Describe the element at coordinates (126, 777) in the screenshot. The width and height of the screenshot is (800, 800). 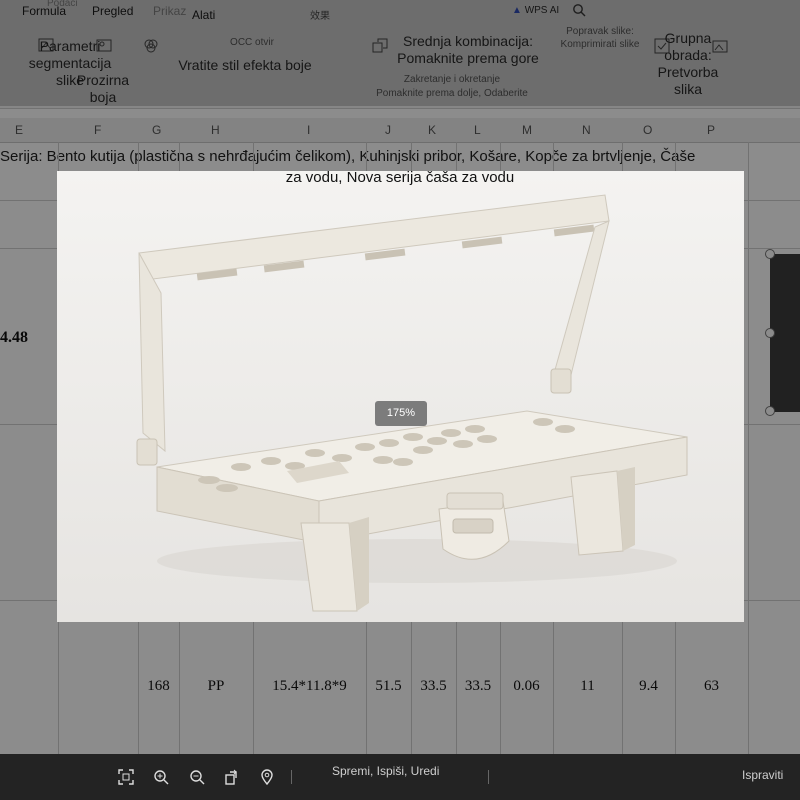
I see `fit-screen-icon` at that location.